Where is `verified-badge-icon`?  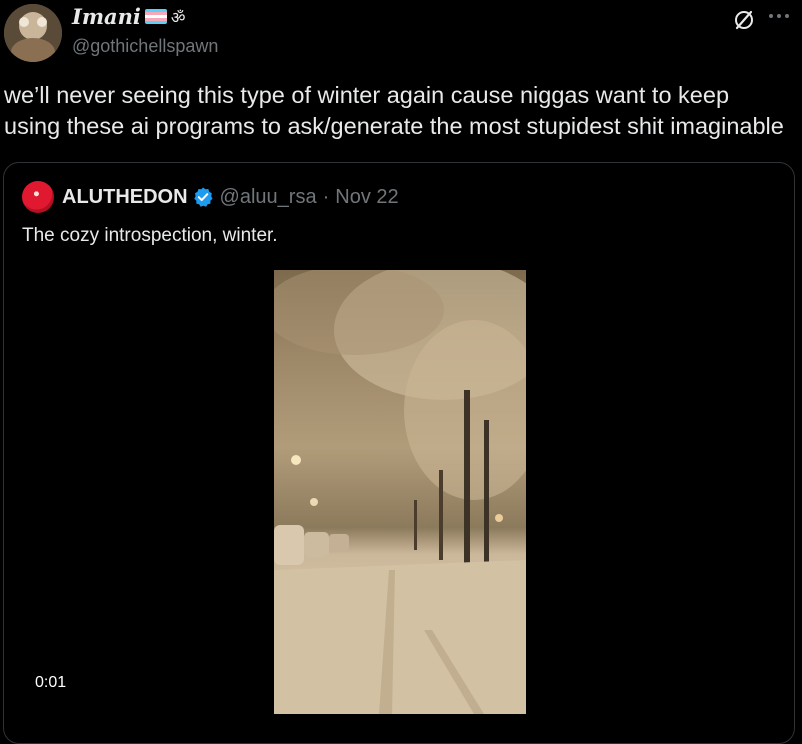
verified-badge-icon is located at coordinates (203, 197).